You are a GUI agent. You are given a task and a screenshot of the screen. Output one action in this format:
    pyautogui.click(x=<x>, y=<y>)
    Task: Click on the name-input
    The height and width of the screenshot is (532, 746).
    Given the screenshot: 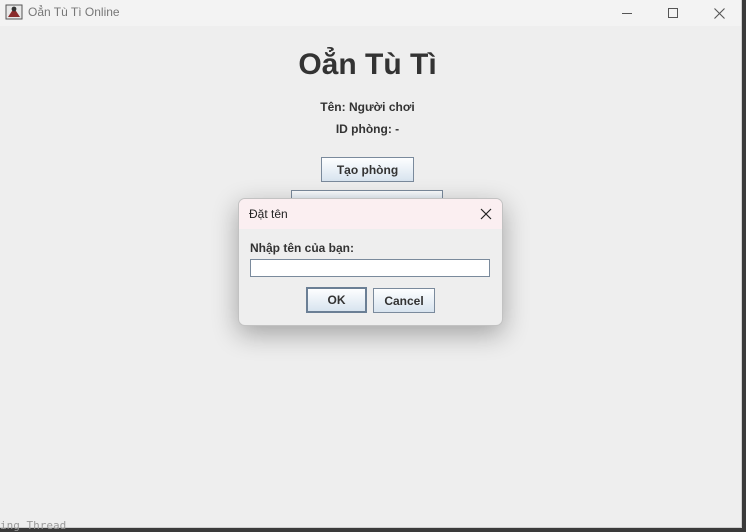 What is the action you would take?
    pyautogui.click(x=370, y=268)
    